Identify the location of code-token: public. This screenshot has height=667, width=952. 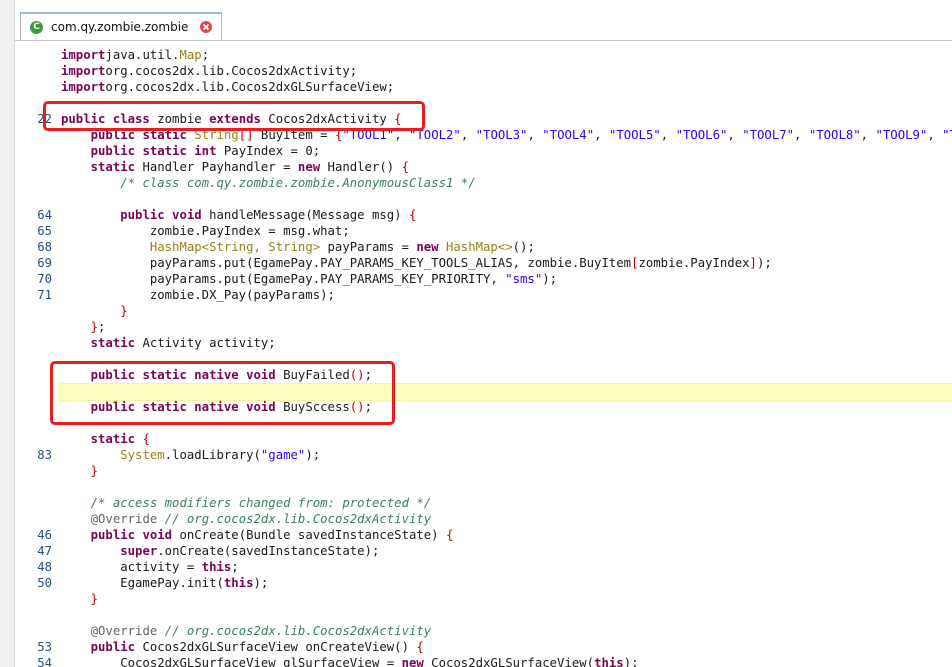
(113, 647).